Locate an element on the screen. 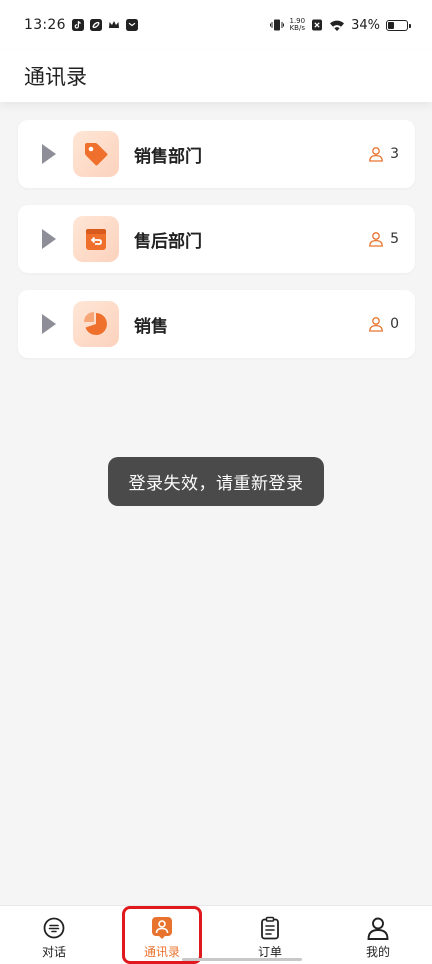 The width and height of the screenshot is (432, 964). department-card-after-sales-dept: 售后部门 5 is located at coordinates (216, 239).